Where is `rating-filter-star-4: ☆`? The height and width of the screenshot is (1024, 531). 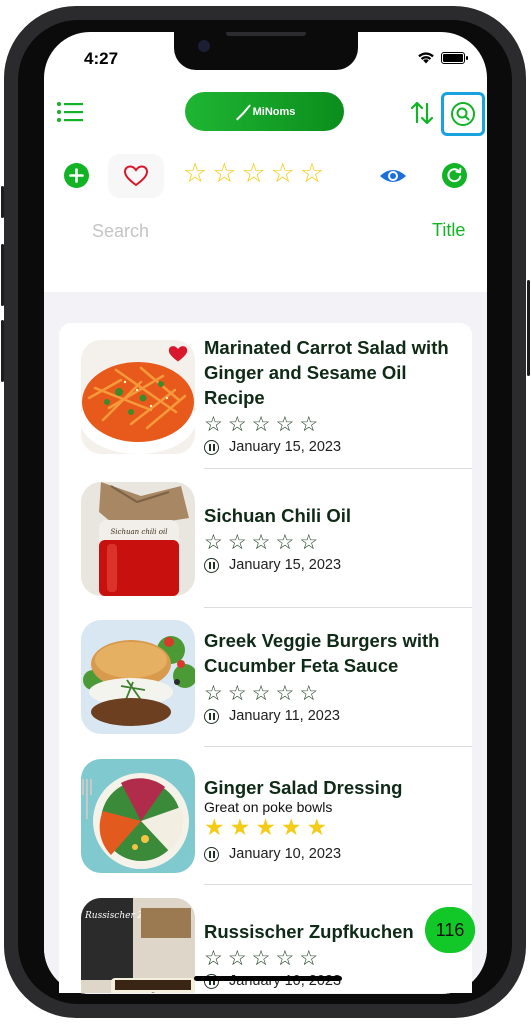
rating-filter-star-4: ☆ is located at coordinates (283, 173).